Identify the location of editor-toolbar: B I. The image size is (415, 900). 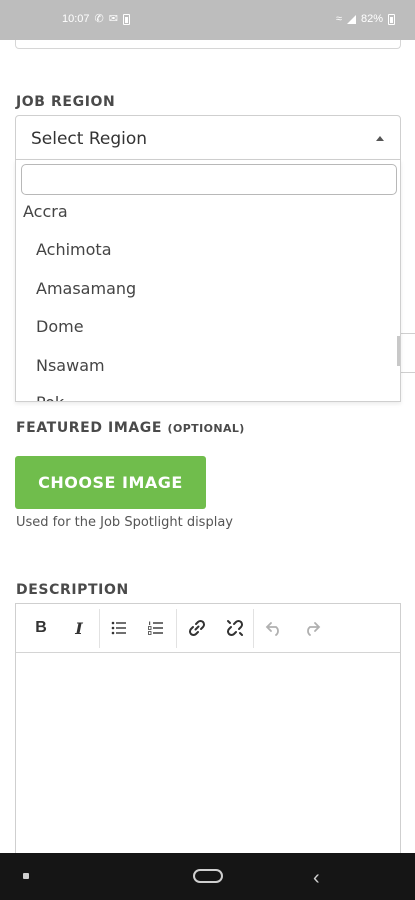
(208, 628).